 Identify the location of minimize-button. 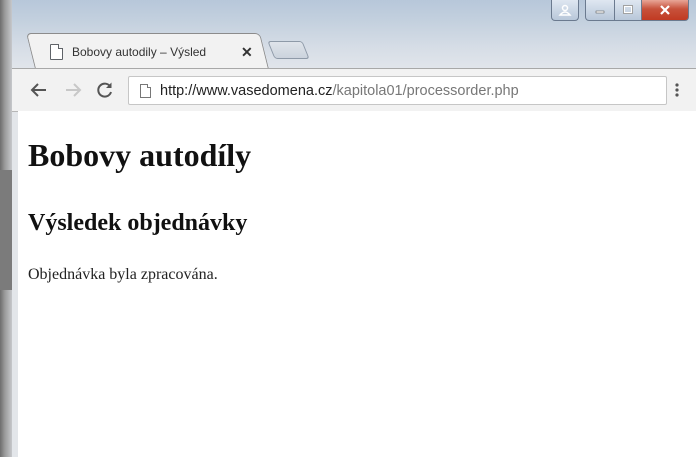
(600, 10).